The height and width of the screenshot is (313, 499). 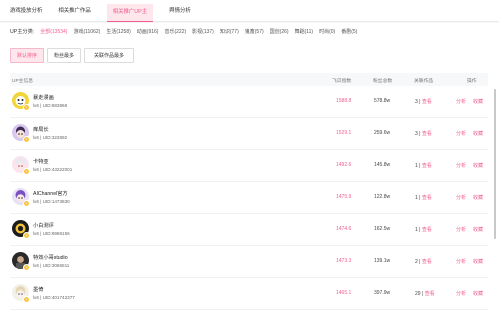 I want to click on uploader-name: 墨倚, so click(x=38, y=289).